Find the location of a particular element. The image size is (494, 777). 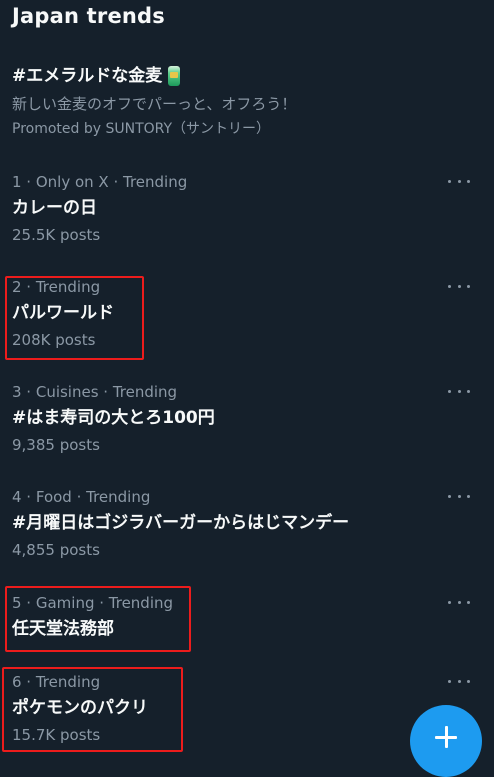

trend-item-5: 5 · Gaming · Trending 任天堂法務部 is located at coordinates (247, 633).